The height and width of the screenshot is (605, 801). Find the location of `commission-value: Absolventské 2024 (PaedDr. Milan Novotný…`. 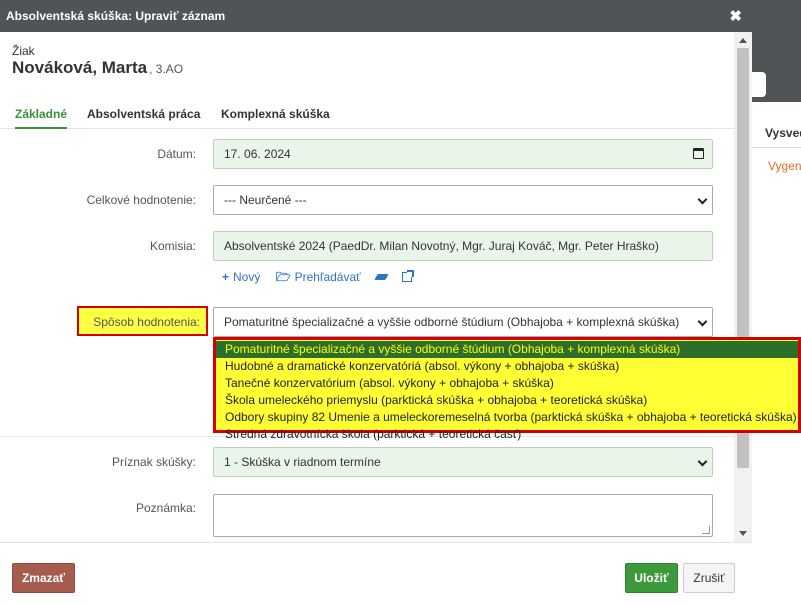

commission-value: Absolventské 2024 (PaedDr. Milan Novotný… is located at coordinates (441, 246).